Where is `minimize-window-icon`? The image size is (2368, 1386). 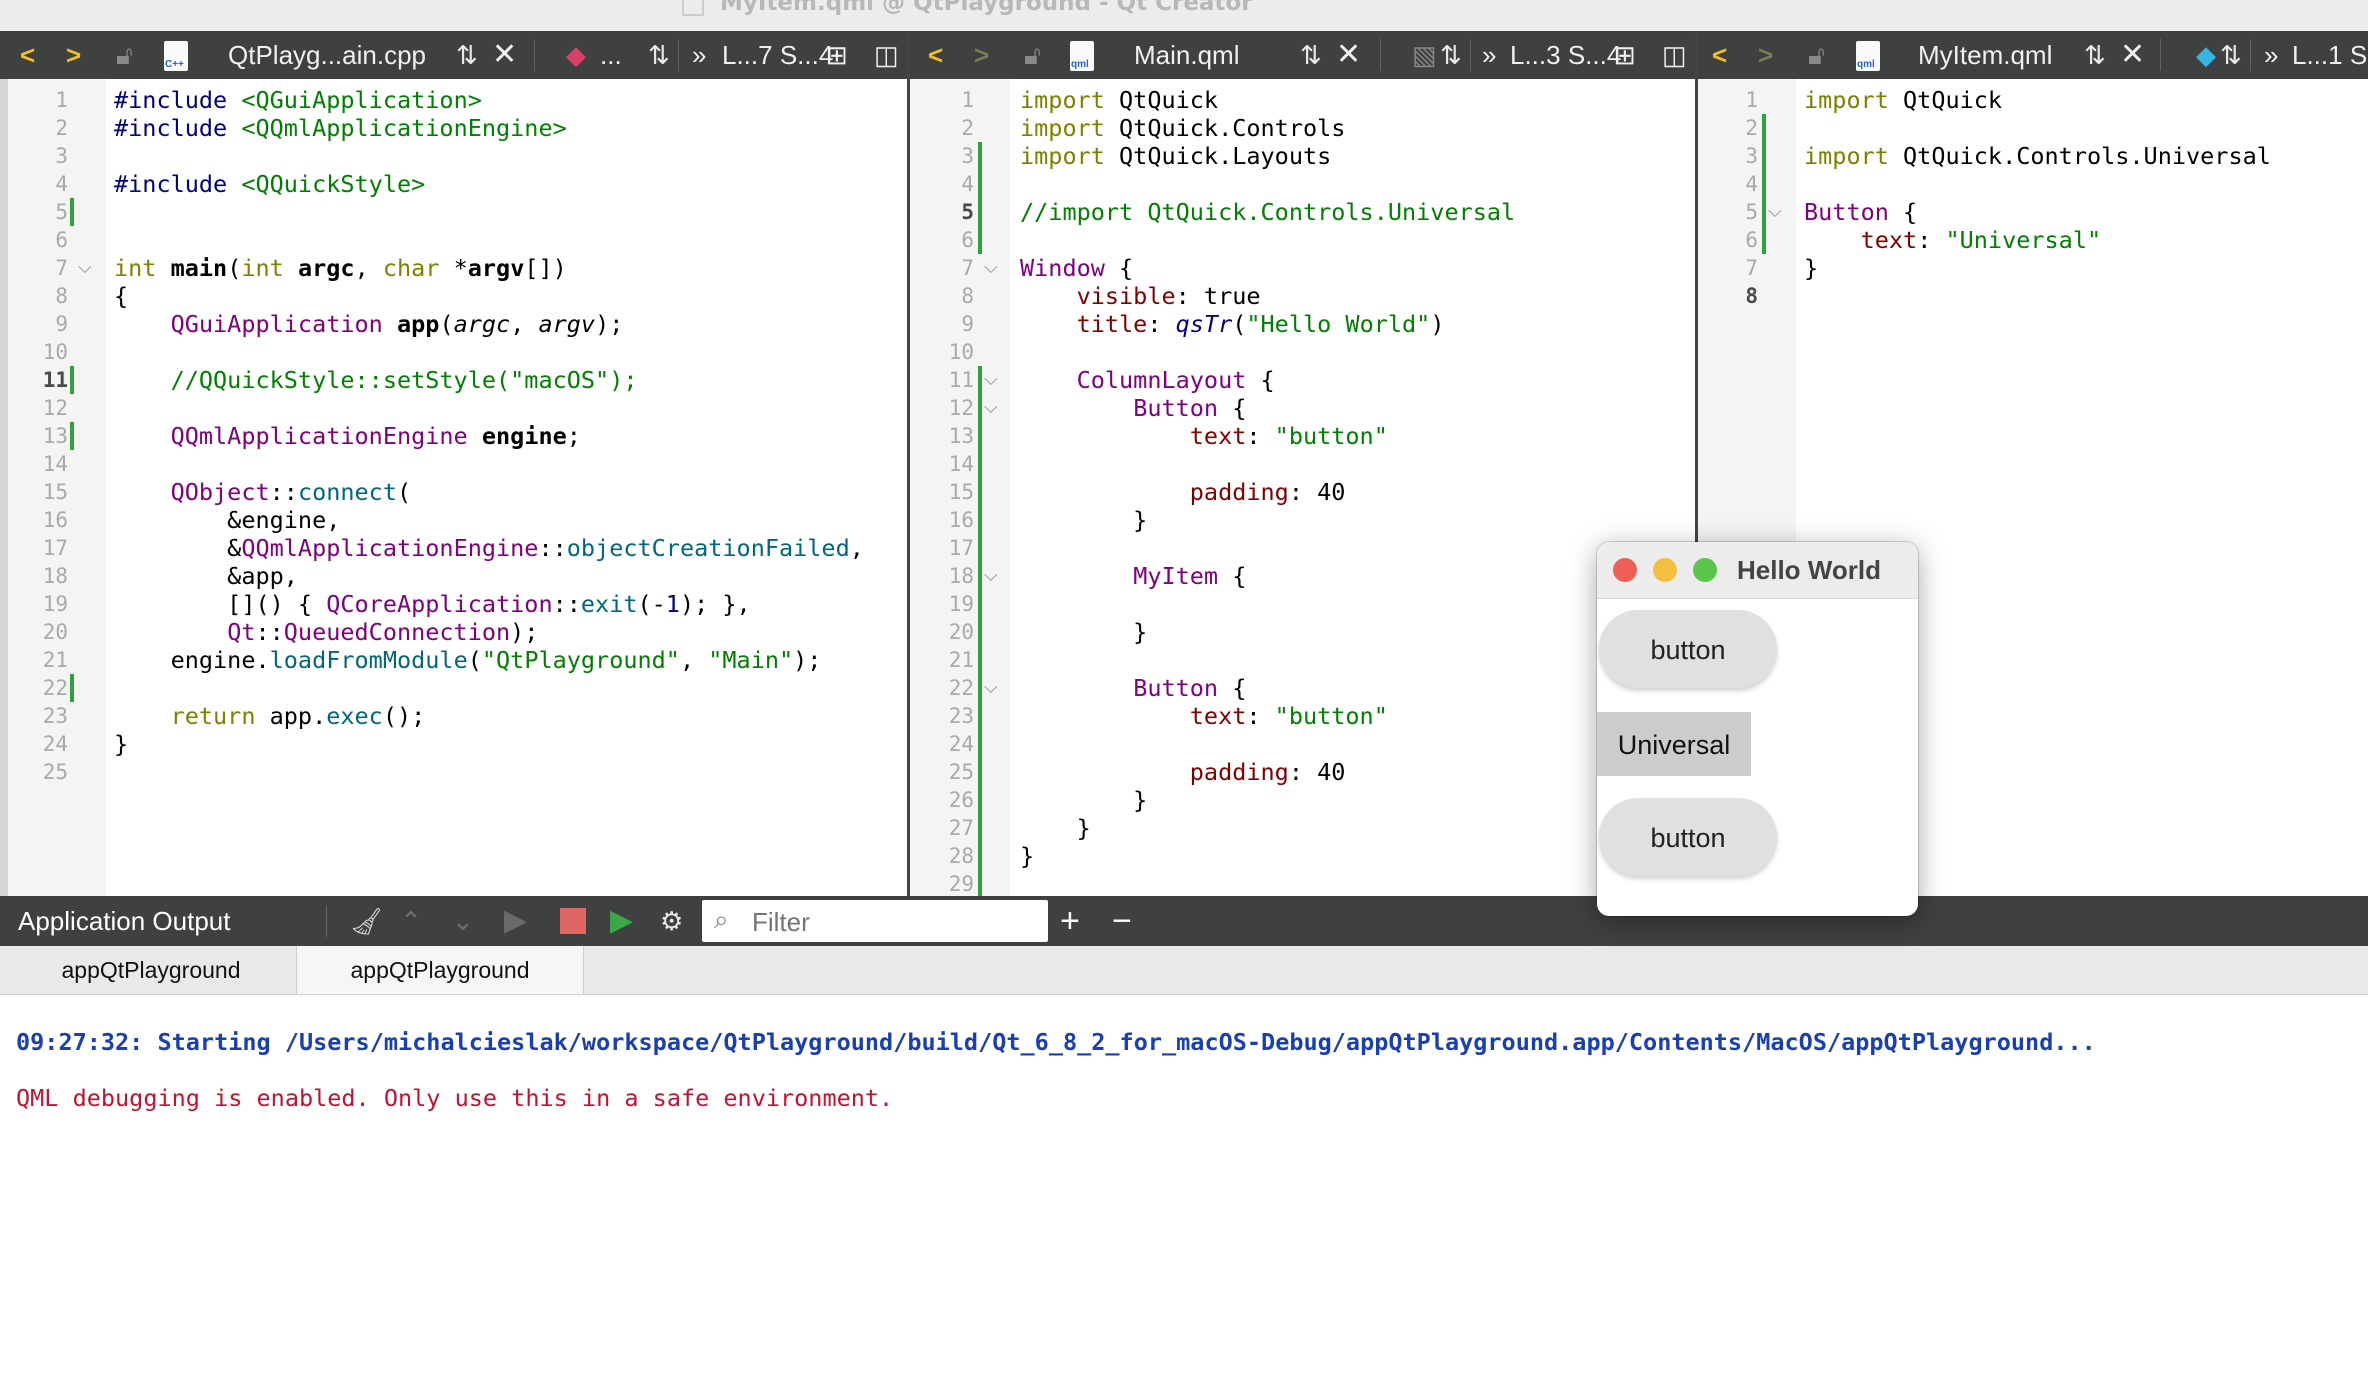 minimize-window-icon is located at coordinates (1665, 570).